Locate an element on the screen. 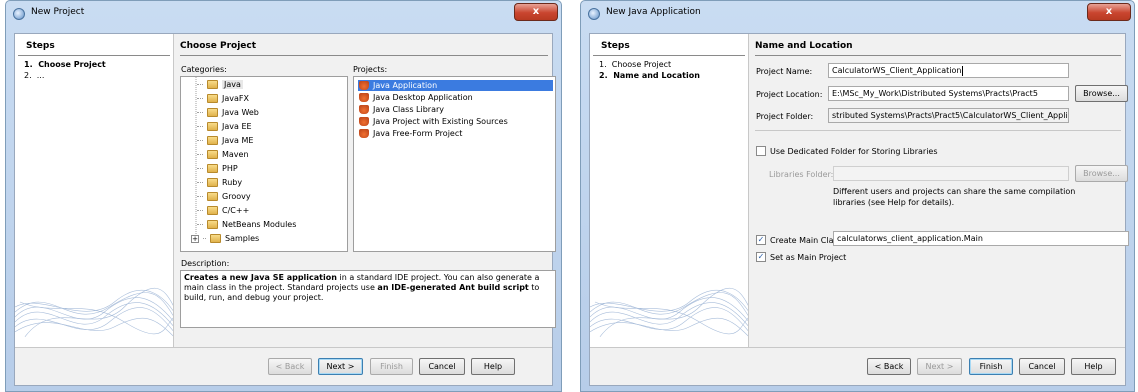 This screenshot has width=1138, height=392. category-php: PHP is located at coordinates (217, 168).